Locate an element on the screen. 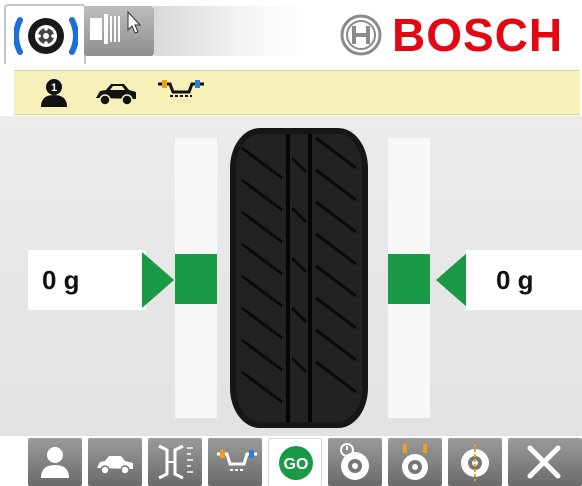 The image size is (582, 486). go-button: GO is located at coordinates (295, 462).